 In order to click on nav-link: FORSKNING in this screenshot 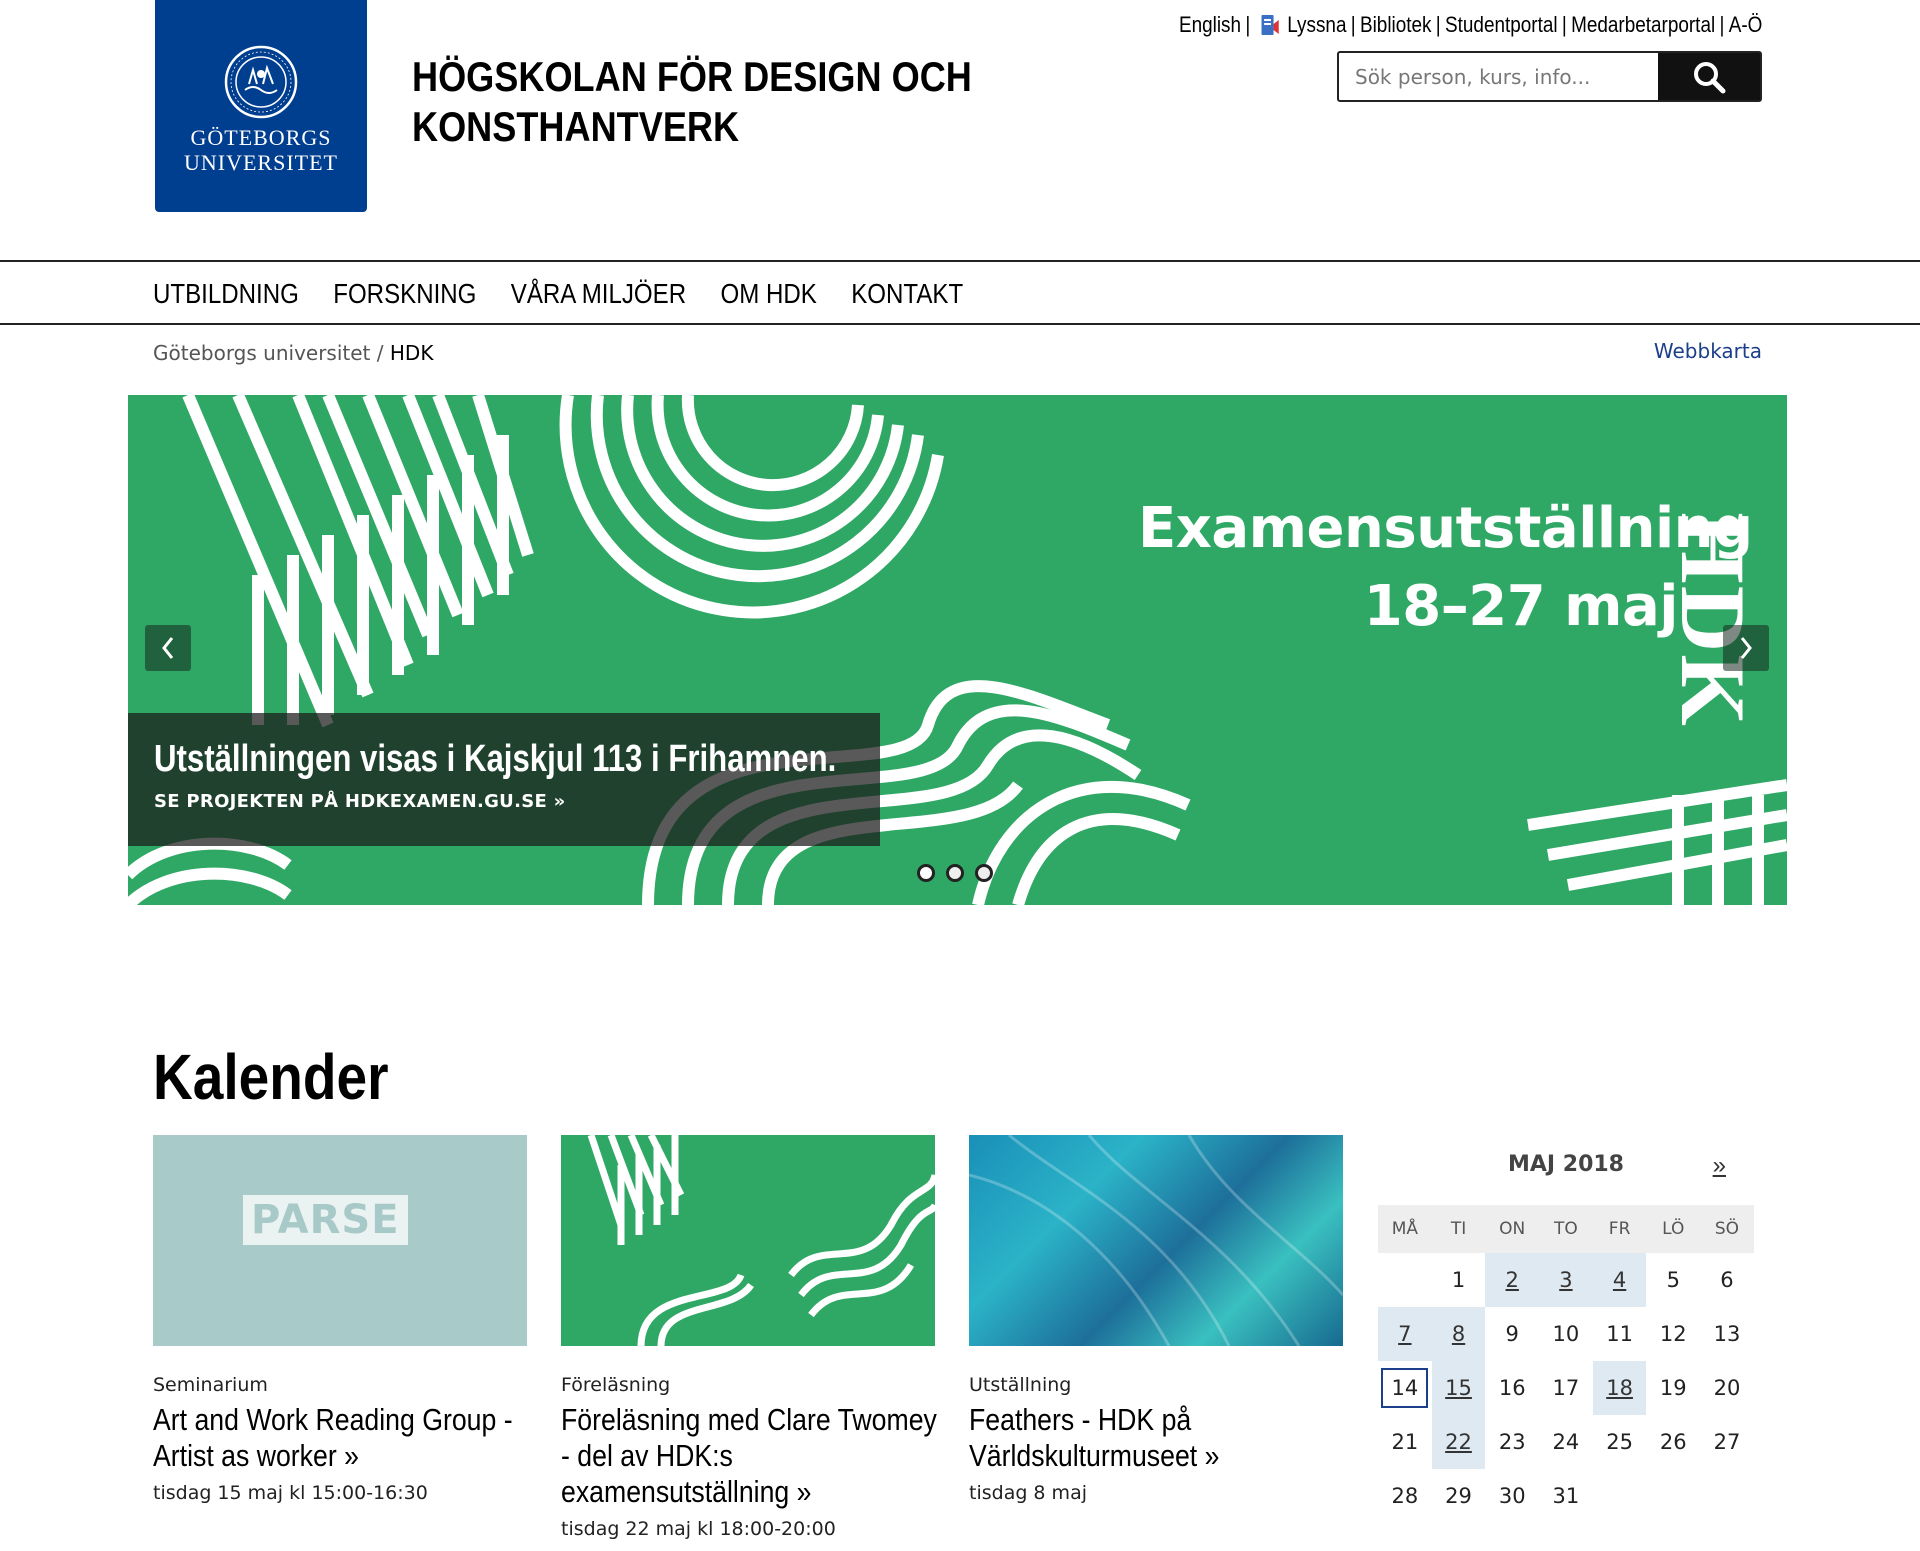, I will do `click(404, 293)`.